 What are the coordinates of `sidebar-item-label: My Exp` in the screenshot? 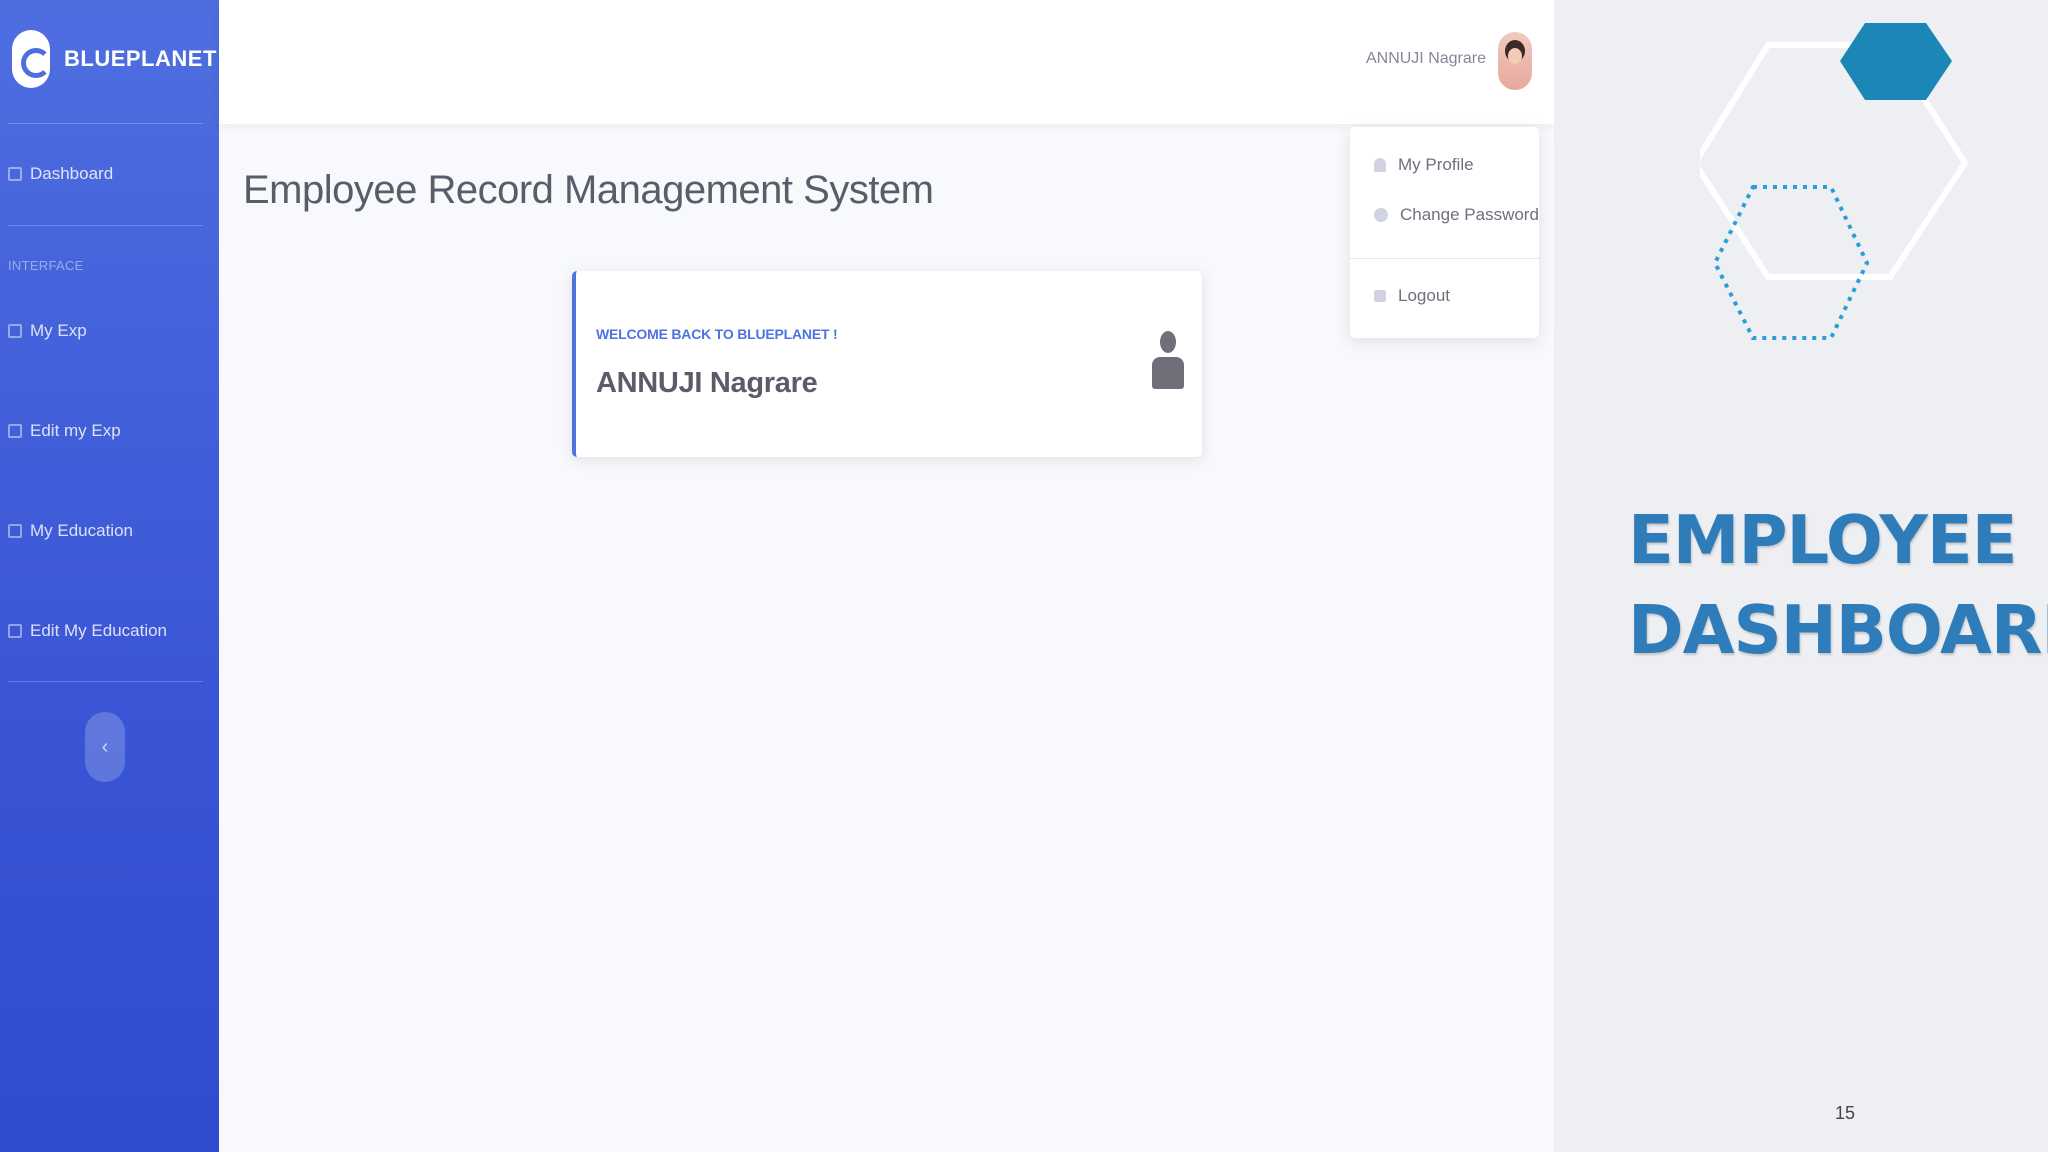 It's located at (58, 330).